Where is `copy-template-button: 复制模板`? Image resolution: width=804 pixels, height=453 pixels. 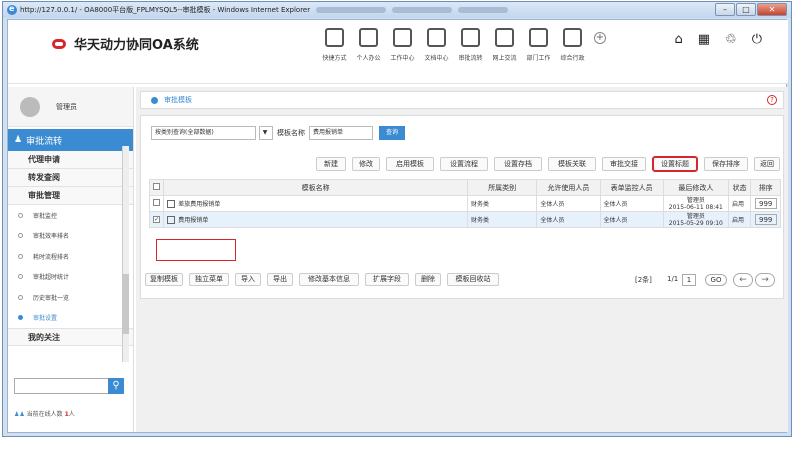
copy-template-button: 复制模板 is located at coordinates (164, 279).